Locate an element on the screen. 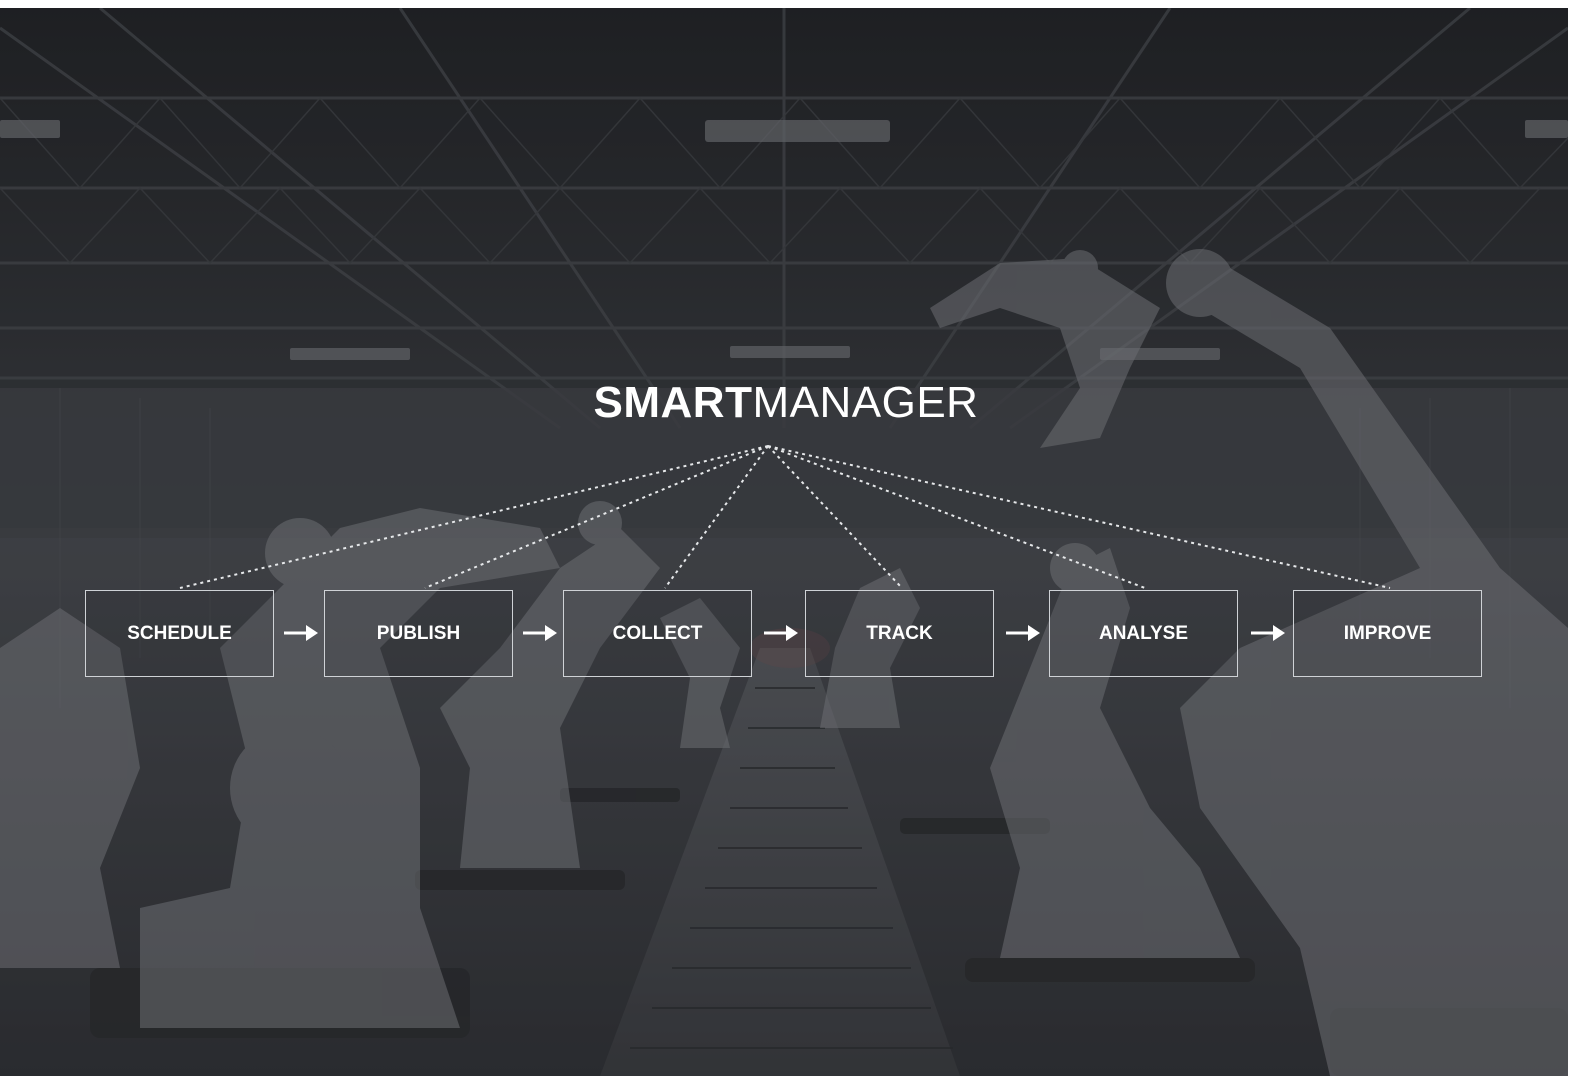  step-collect: COLLECT is located at coordinates (657, 633).